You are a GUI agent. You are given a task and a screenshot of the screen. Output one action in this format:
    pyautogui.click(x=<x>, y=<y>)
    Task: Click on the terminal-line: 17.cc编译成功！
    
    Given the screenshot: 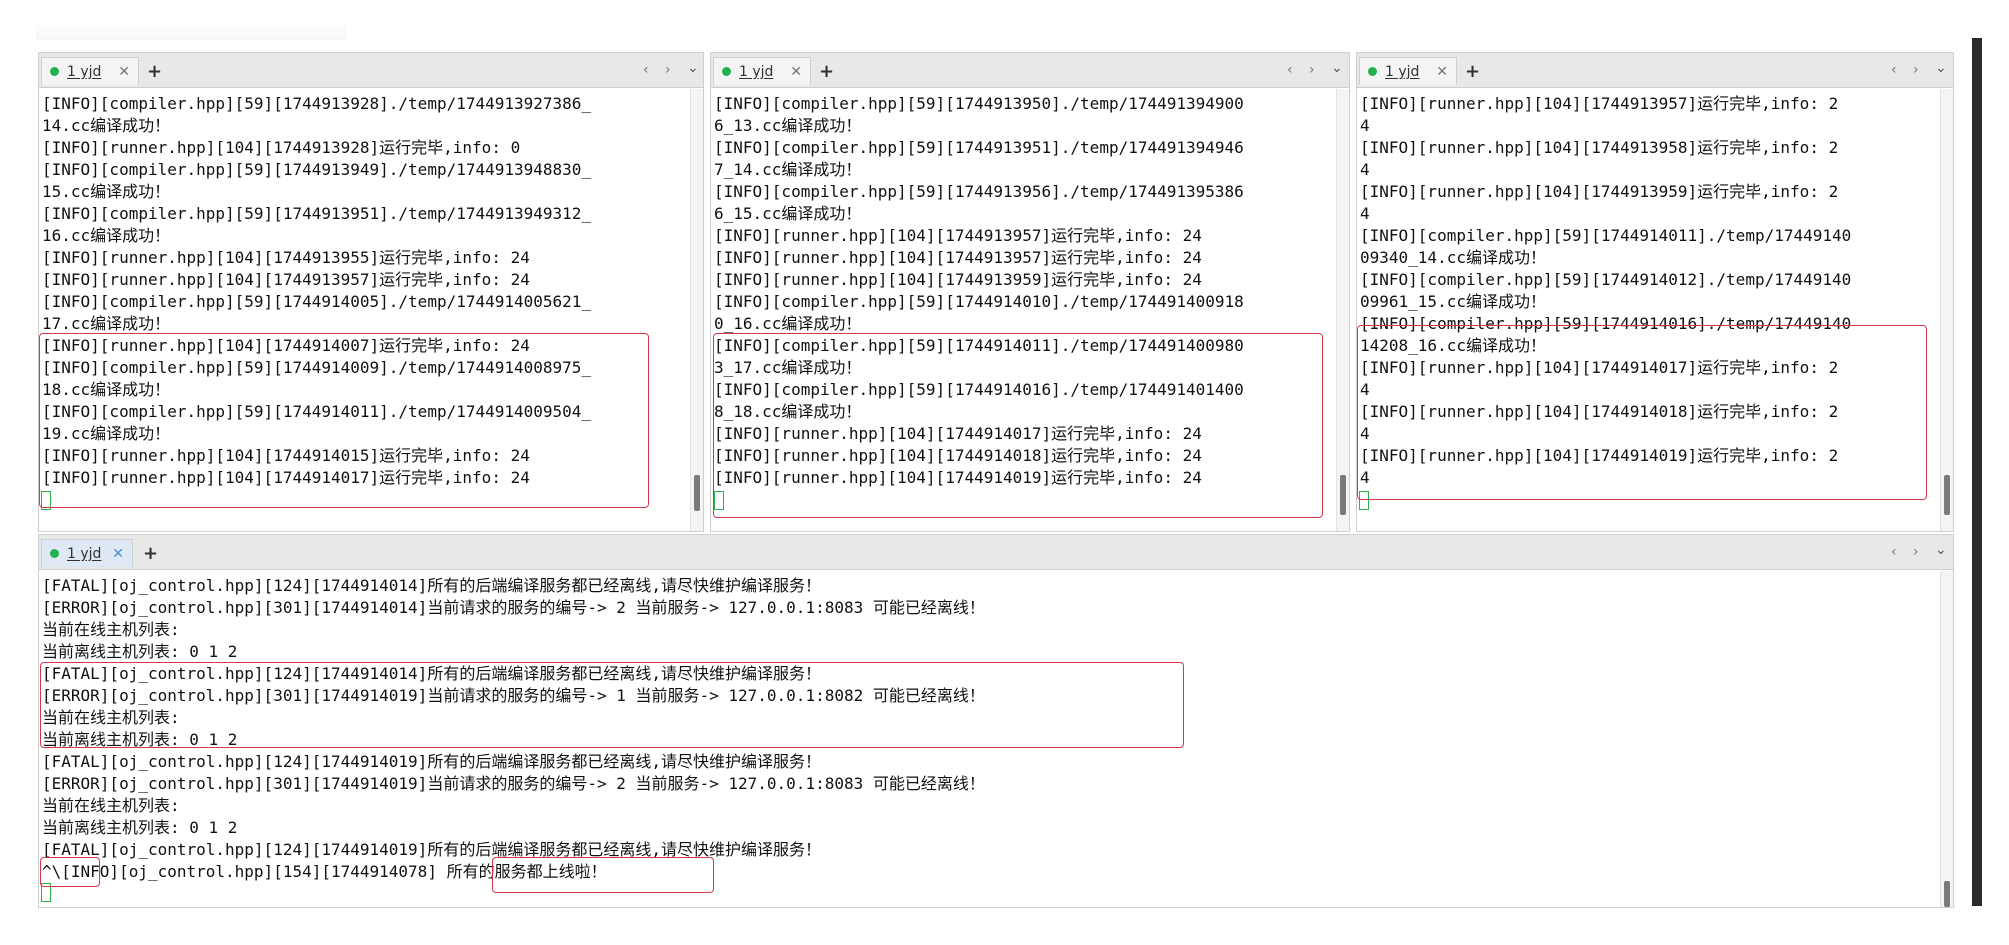 What is the action you would take?
    pyautogui.click(x=106, y=323)
    